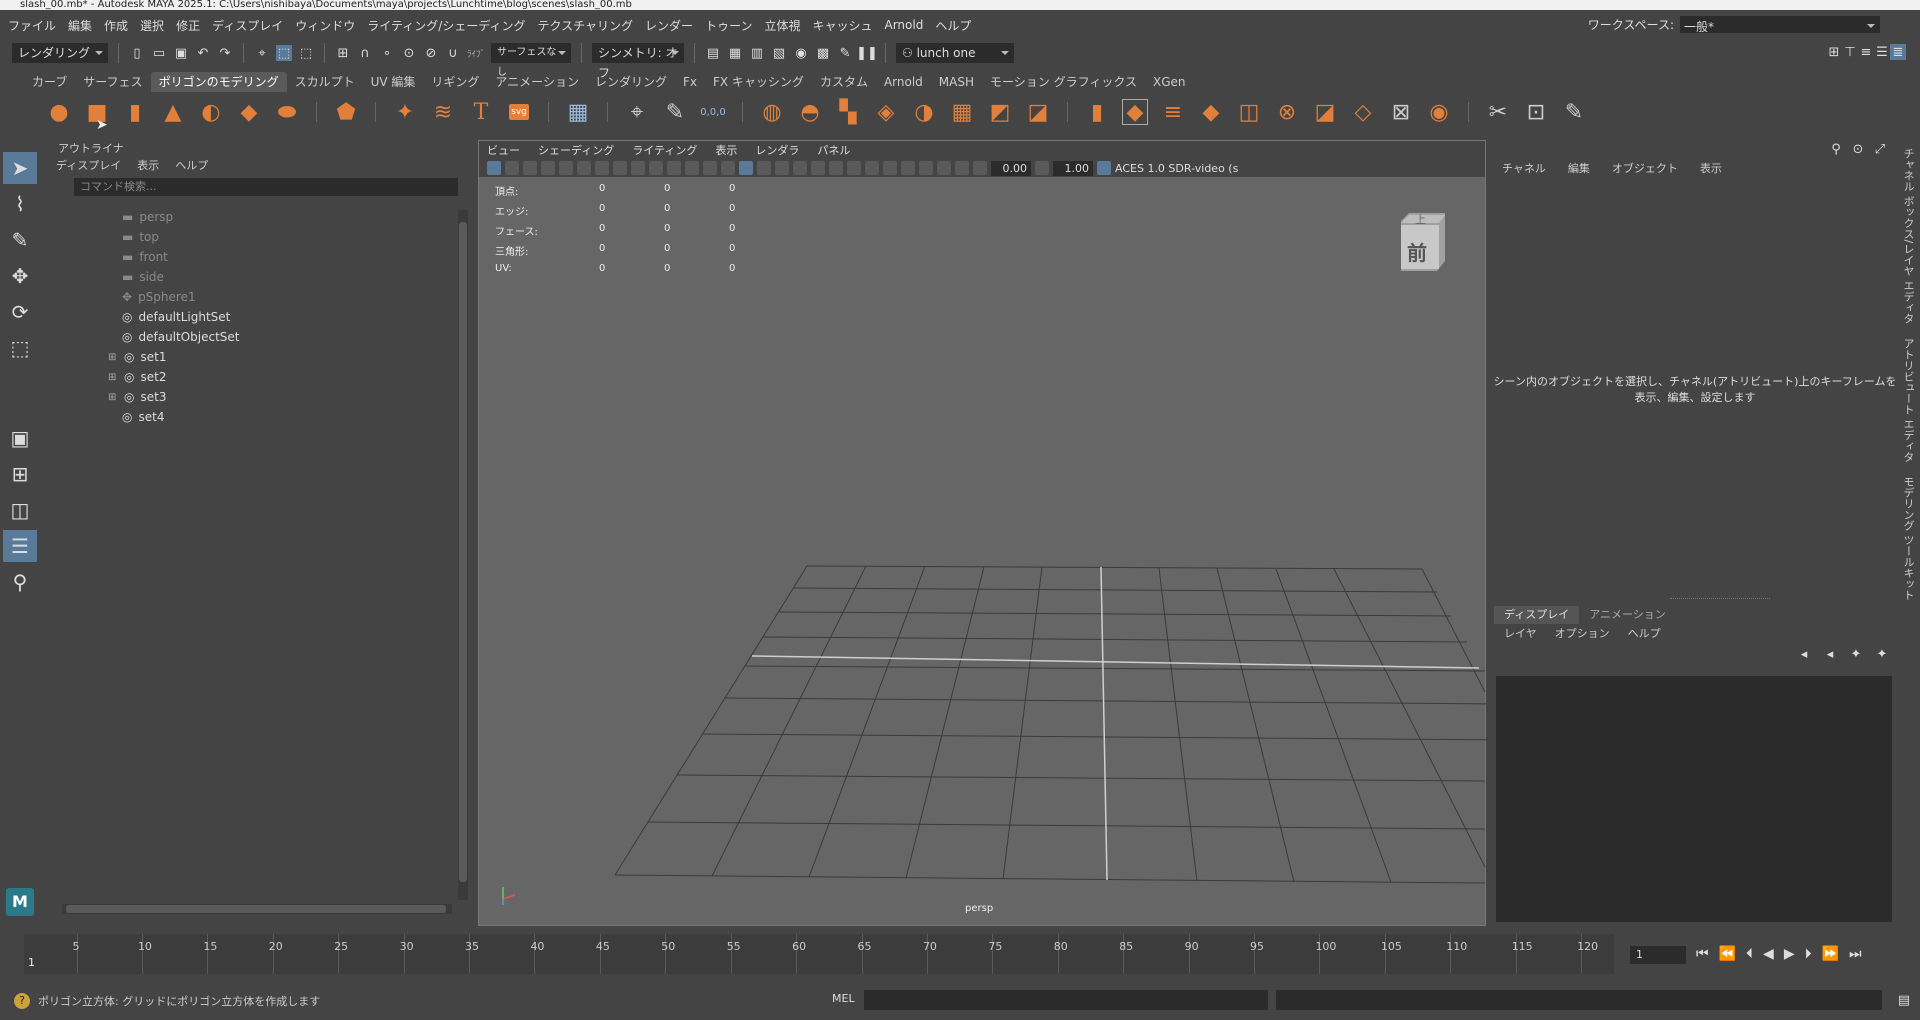  What do you see at coordinates (211, 112) in the screenshot?
I see `poly-torus-icon: ◐` at bounding box center [211, 112].